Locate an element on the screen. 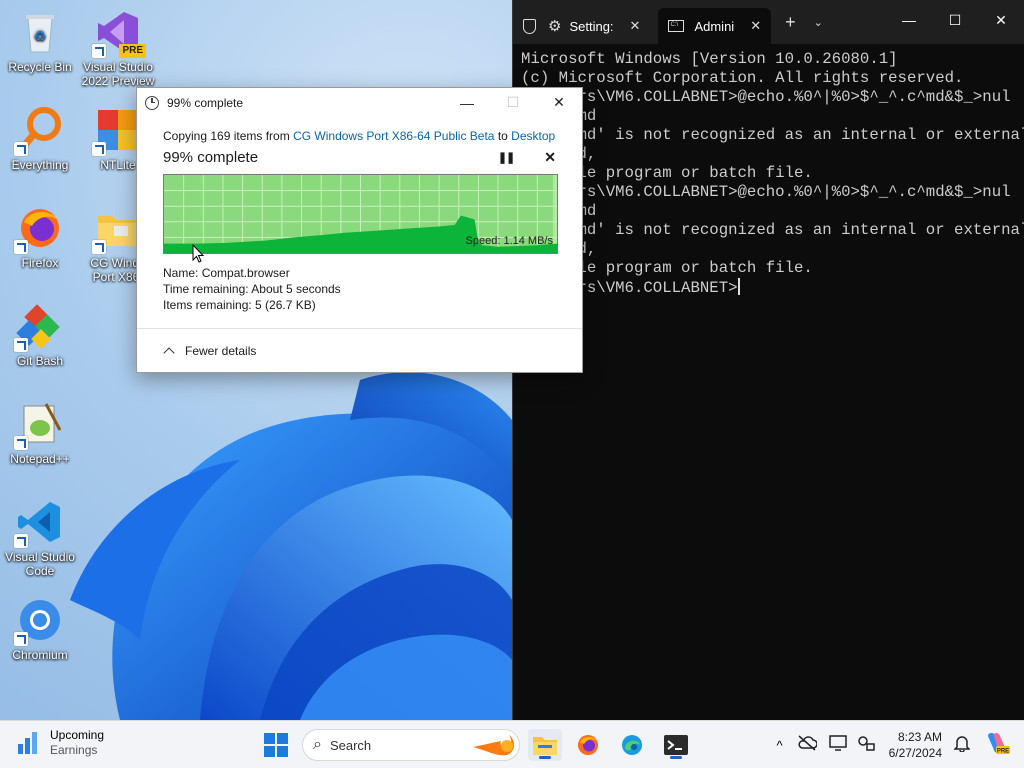 This screenshot has width=1024, height=768. start-button is located at coordinates (276, 745).